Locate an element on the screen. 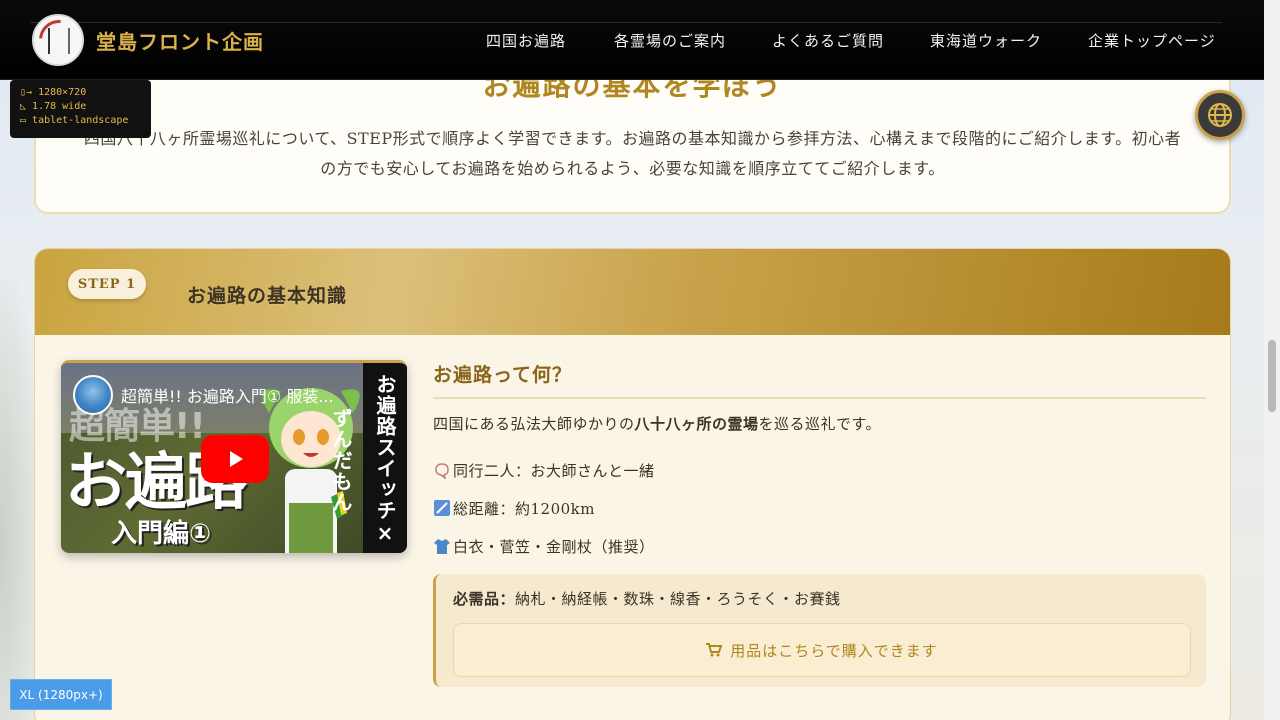 Image resolution: width=1280 pixels, height=720 pixels. youtube-play-button is located at coordinates (235, 459).